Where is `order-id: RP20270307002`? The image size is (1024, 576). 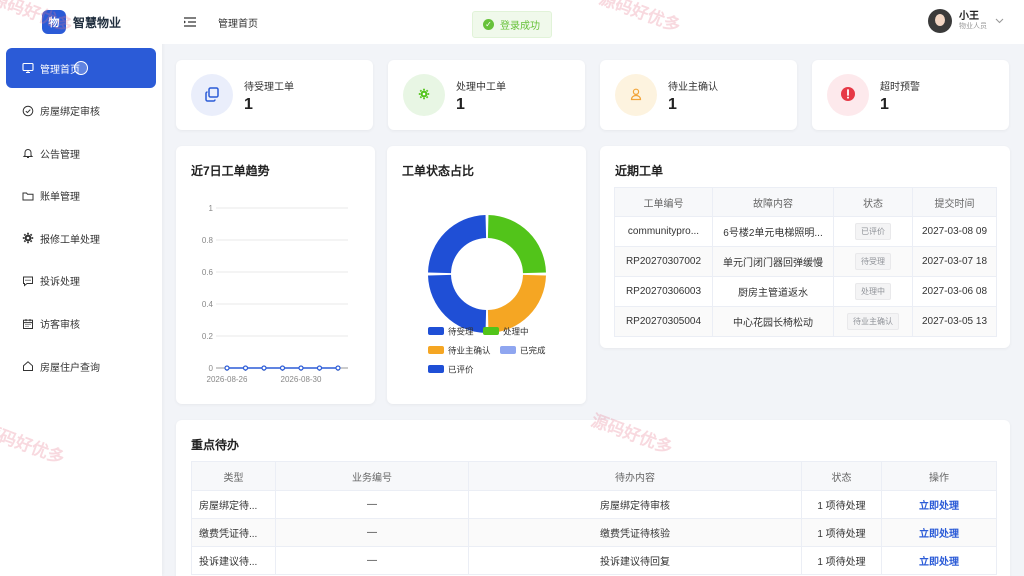
order-id: RP20270307002 is located at coordinates (663, 261).